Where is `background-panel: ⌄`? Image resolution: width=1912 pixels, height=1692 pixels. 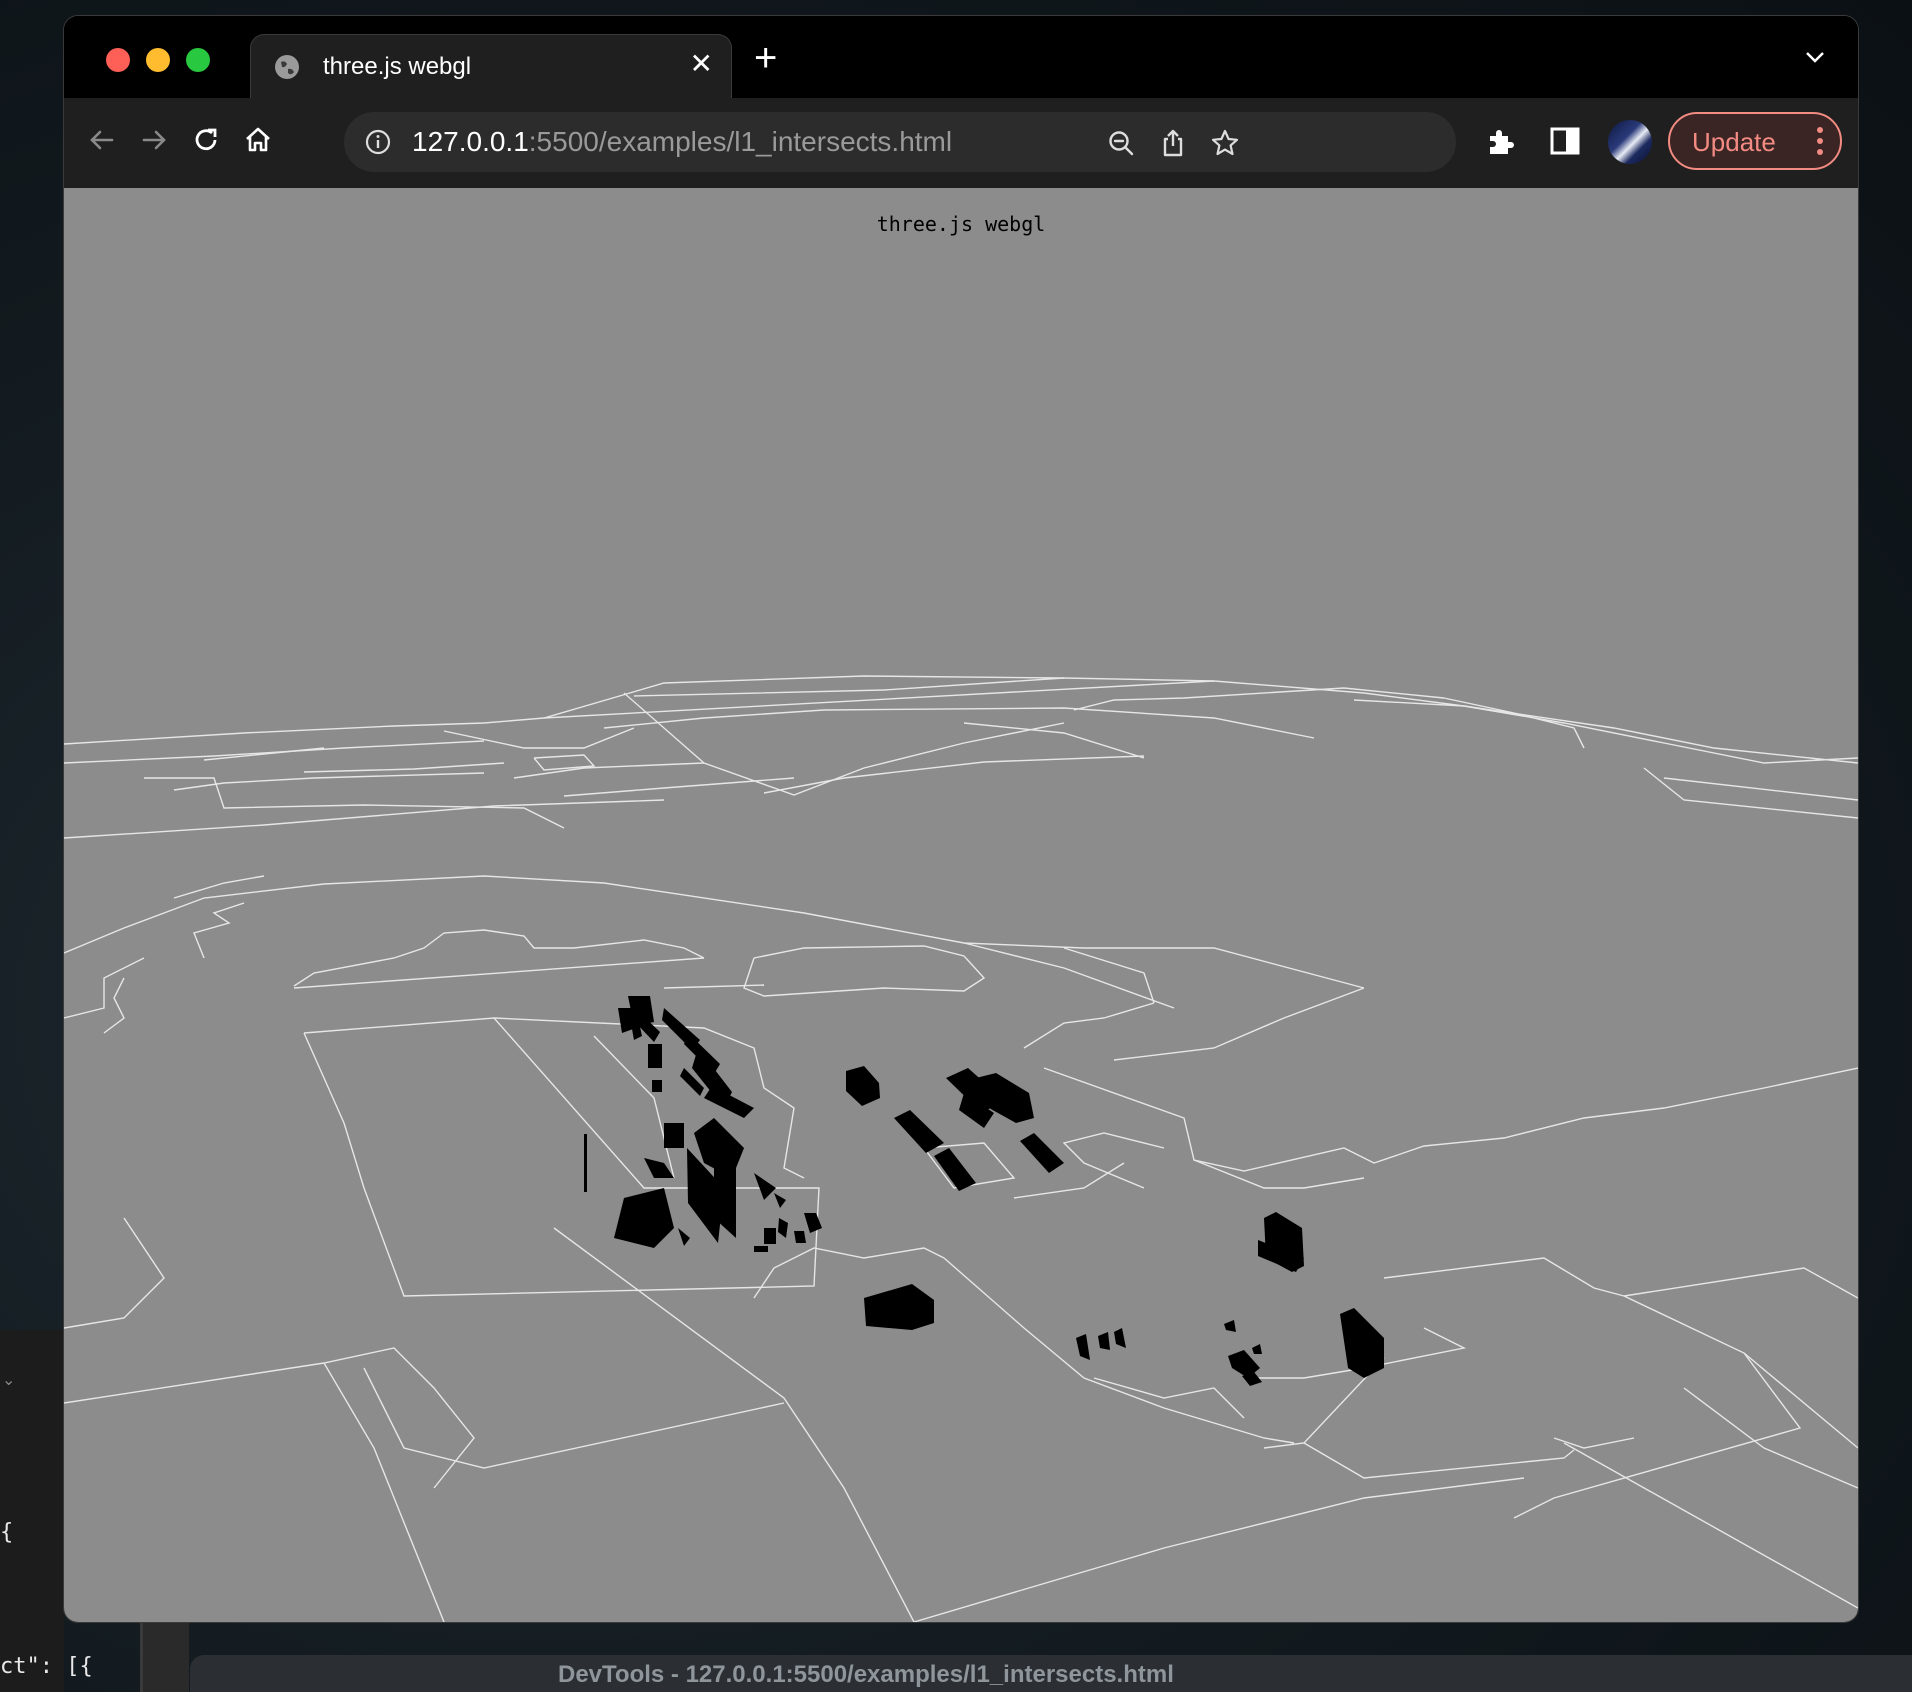
background-panel: ⌄ is located at coordinates (32, 1511).